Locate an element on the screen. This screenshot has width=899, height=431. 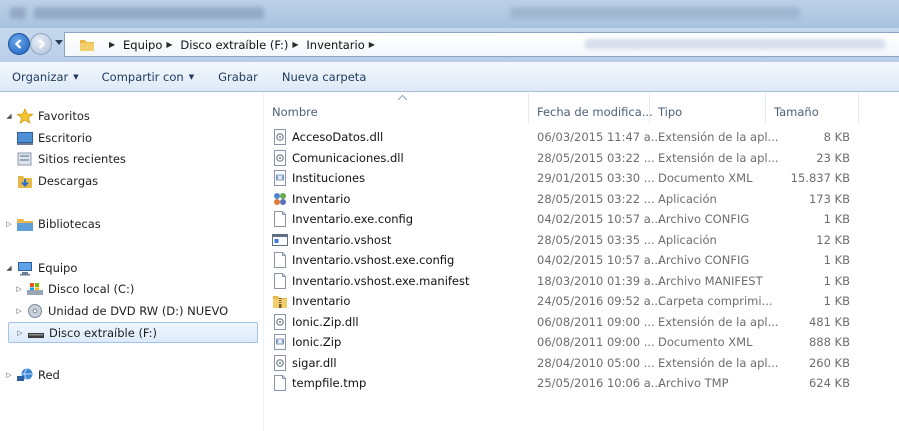
breadcrumb-item-removable-disk: Disco extraíble (F:) is located at coordinates (234, 45).